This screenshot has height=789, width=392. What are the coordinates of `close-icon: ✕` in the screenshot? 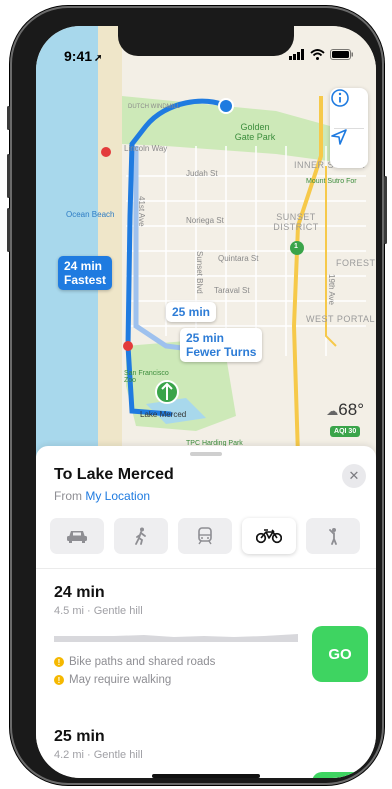 It's located at (354, 475).